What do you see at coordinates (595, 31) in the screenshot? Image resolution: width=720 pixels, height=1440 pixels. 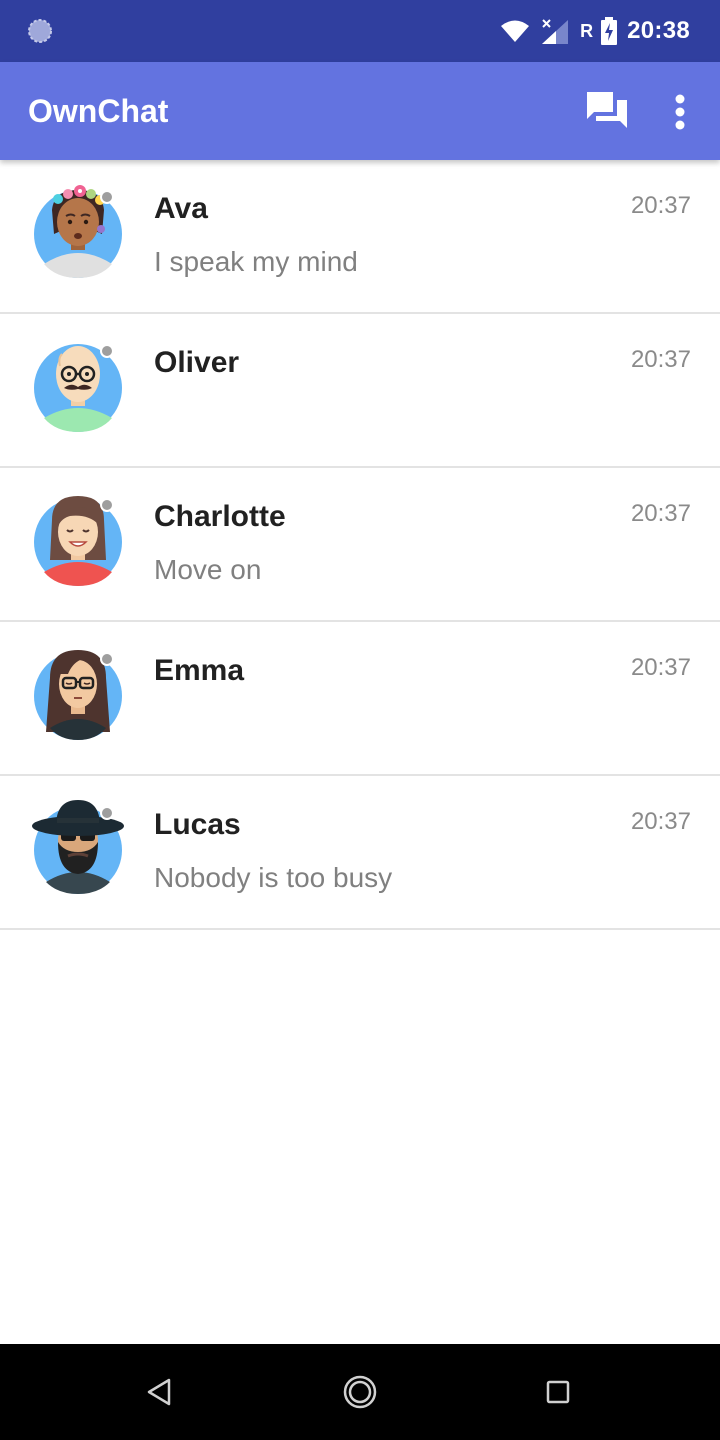 I see `status-icons: R 20:38` at bounding box center [595, 31].